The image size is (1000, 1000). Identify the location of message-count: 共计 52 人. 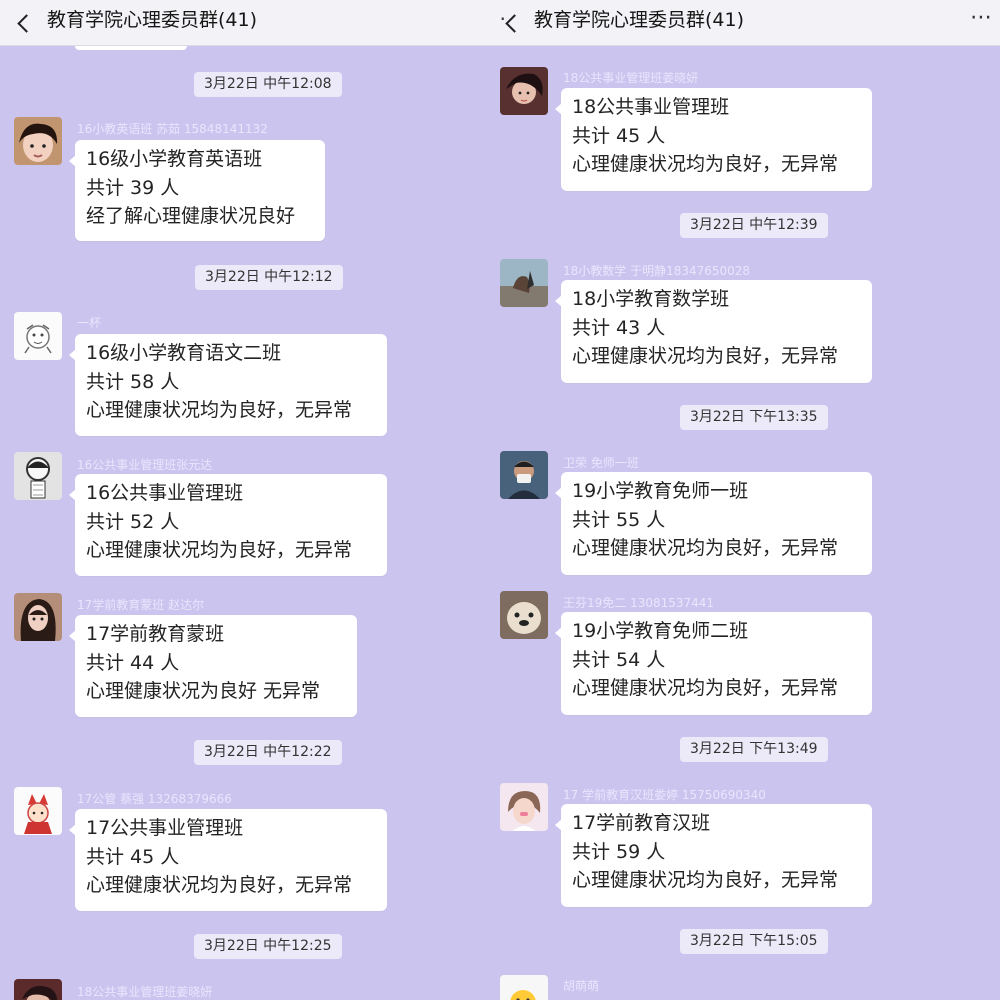
(133, 521).